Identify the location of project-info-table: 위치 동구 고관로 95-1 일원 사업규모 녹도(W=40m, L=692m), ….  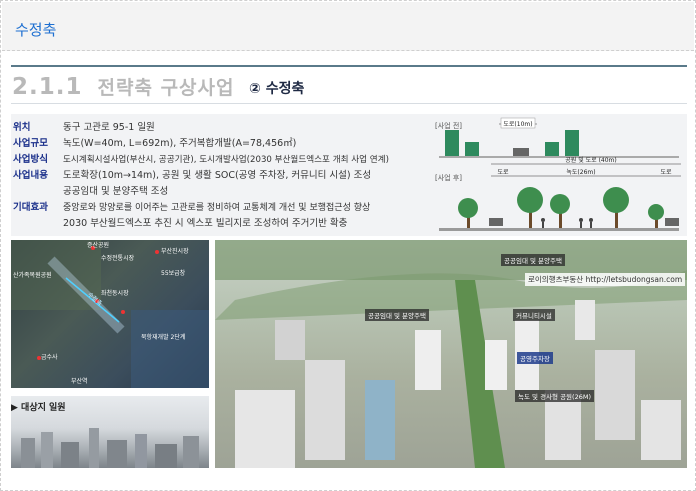
(221, 175).